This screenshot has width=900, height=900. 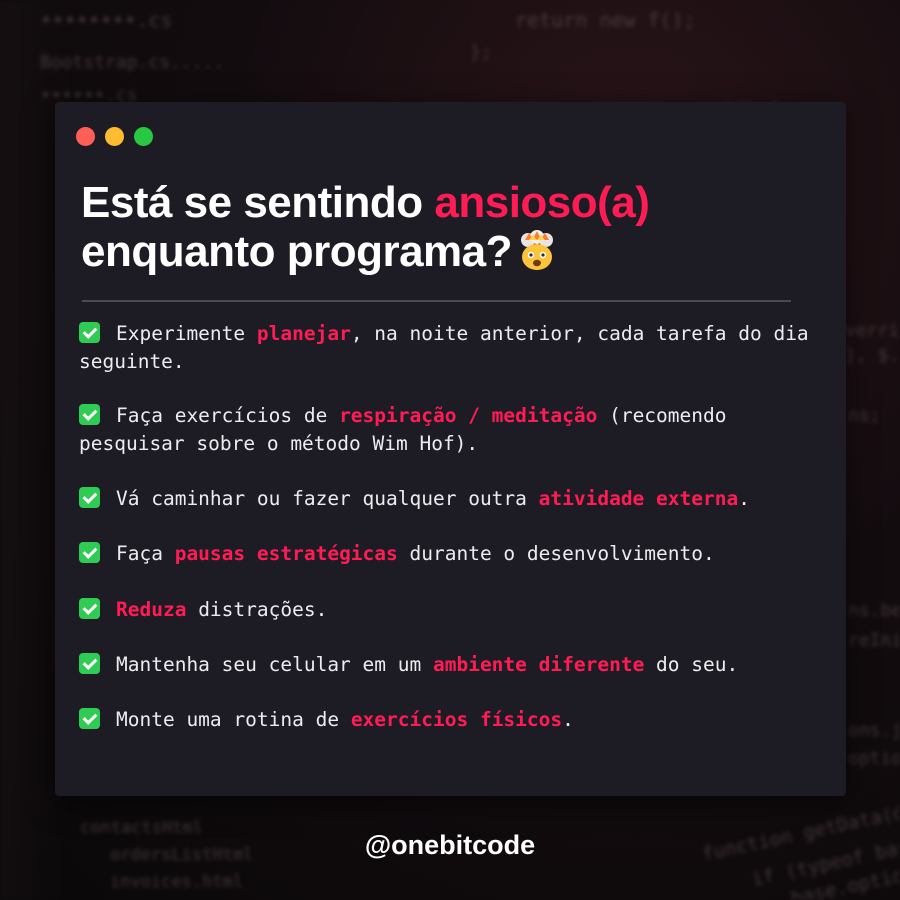 What do you see at coordinates (186, 333) in the screenshot?
I see `tip-text: Experimente` at bounding box center [186, 333].